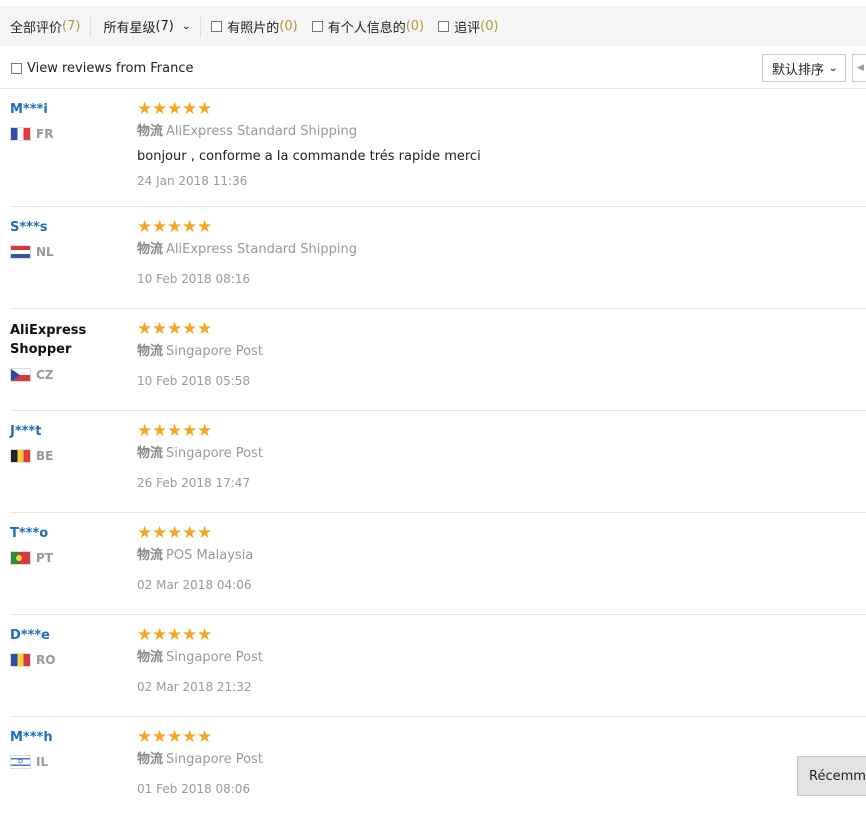 The height and width of the screenshot is (818, 866). Describe the element at coordinates (859, 68) in the screenshot. I see `pager-prev-button: ◀` at that location.